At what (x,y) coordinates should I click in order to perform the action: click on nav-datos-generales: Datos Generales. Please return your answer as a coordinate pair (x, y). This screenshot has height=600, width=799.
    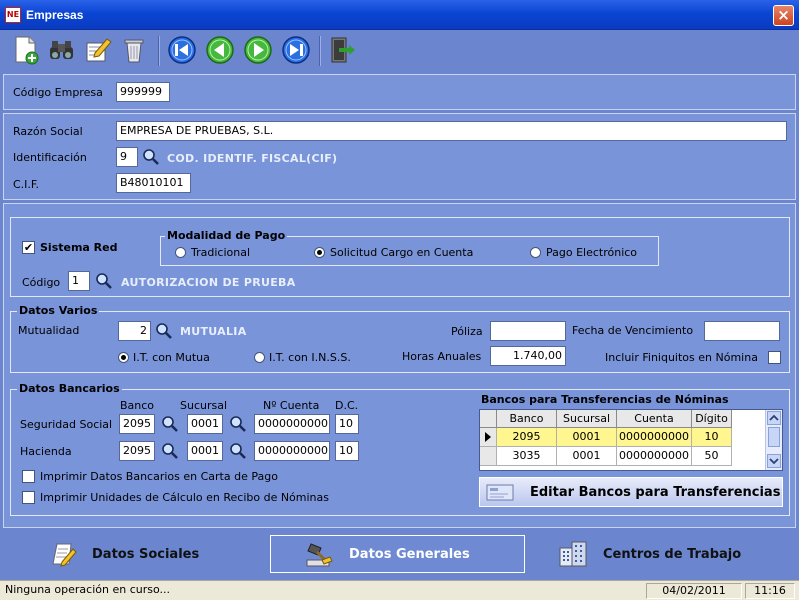
    Looking at the image, I should click on (397, 554).